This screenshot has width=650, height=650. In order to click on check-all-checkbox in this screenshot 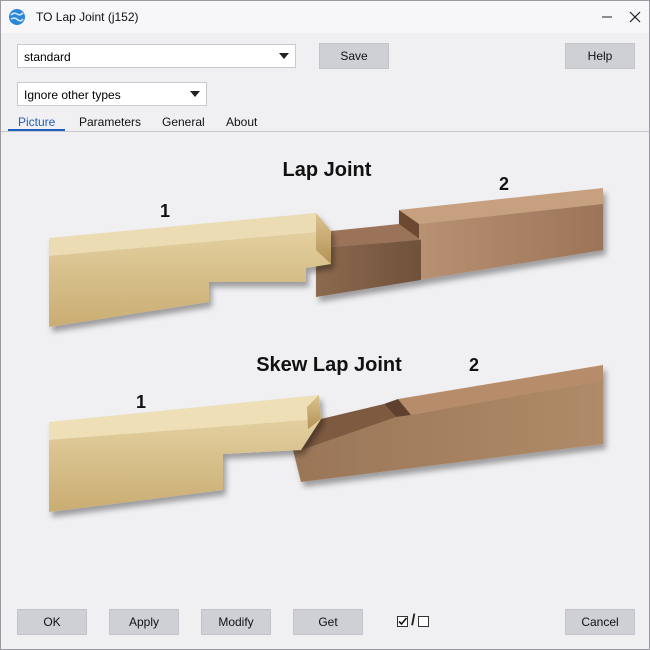, I will do `click(402, 621)`.